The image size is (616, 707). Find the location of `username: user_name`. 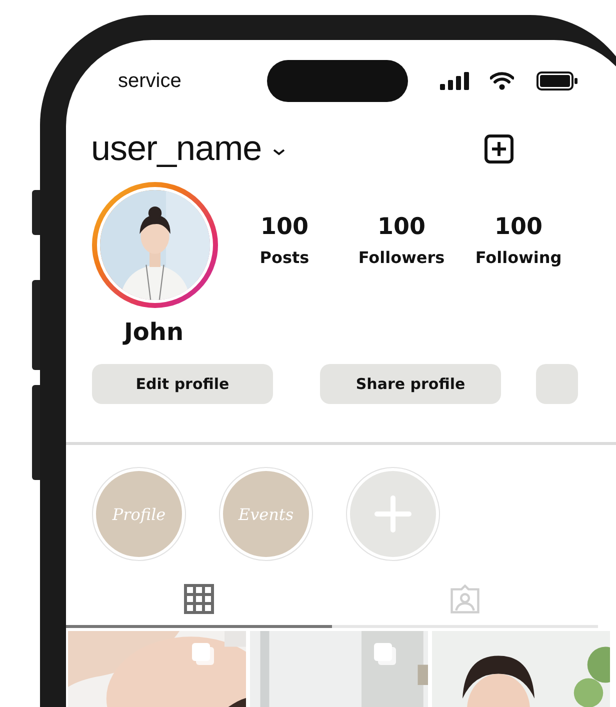

username: user_name is located at coordinates (176, 149).